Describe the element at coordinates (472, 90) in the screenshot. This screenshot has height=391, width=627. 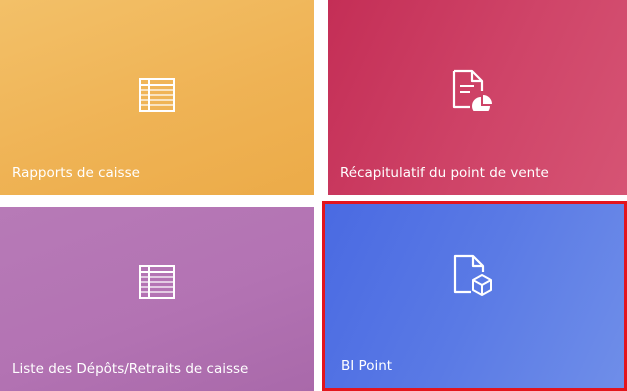
I see `document-chart-icon` at that location.